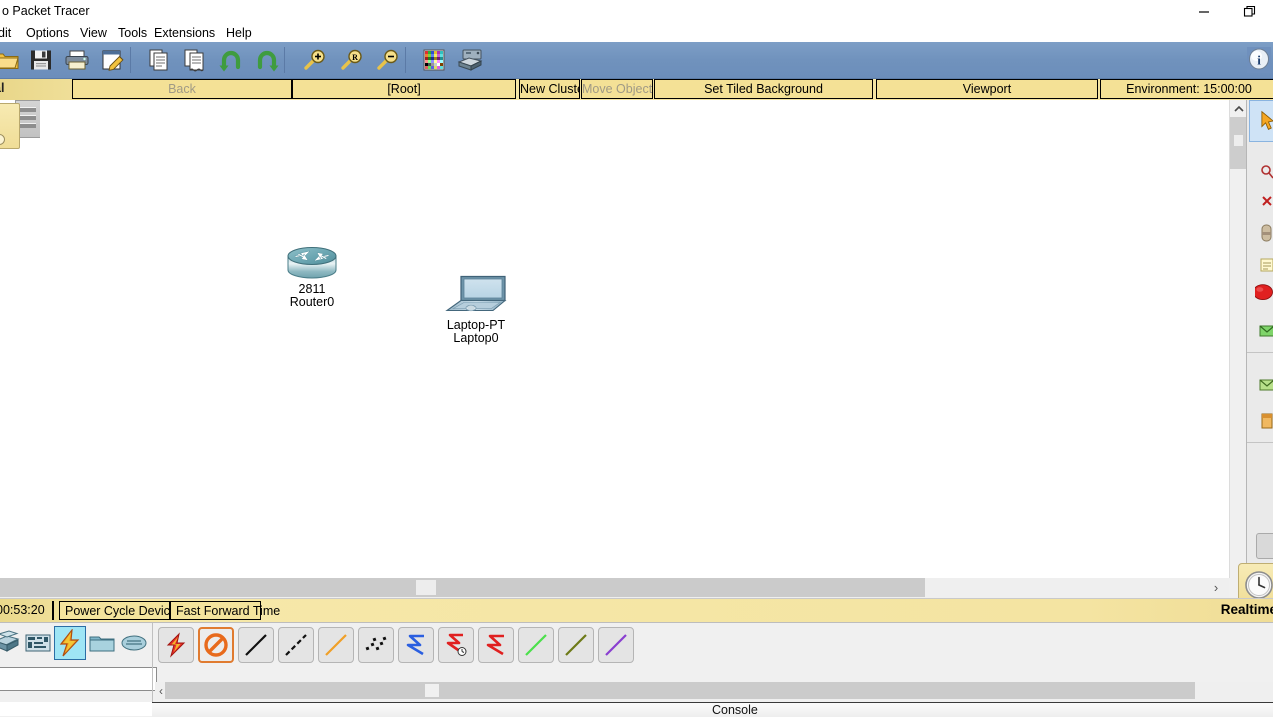 This screenshot has height=717, width=1273. Describe the element at coordinates (132, 33) in the screenshot. I see `menu-tools: Tools` at that location.